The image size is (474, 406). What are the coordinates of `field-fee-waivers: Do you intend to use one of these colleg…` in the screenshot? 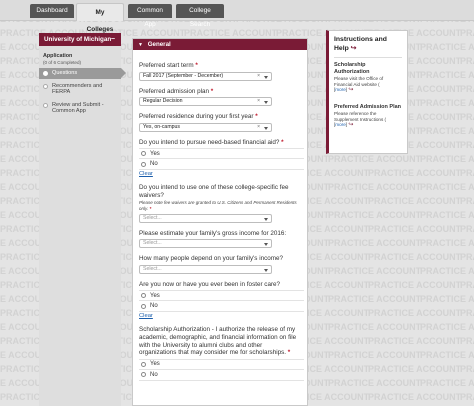 It's located at (220, 203).